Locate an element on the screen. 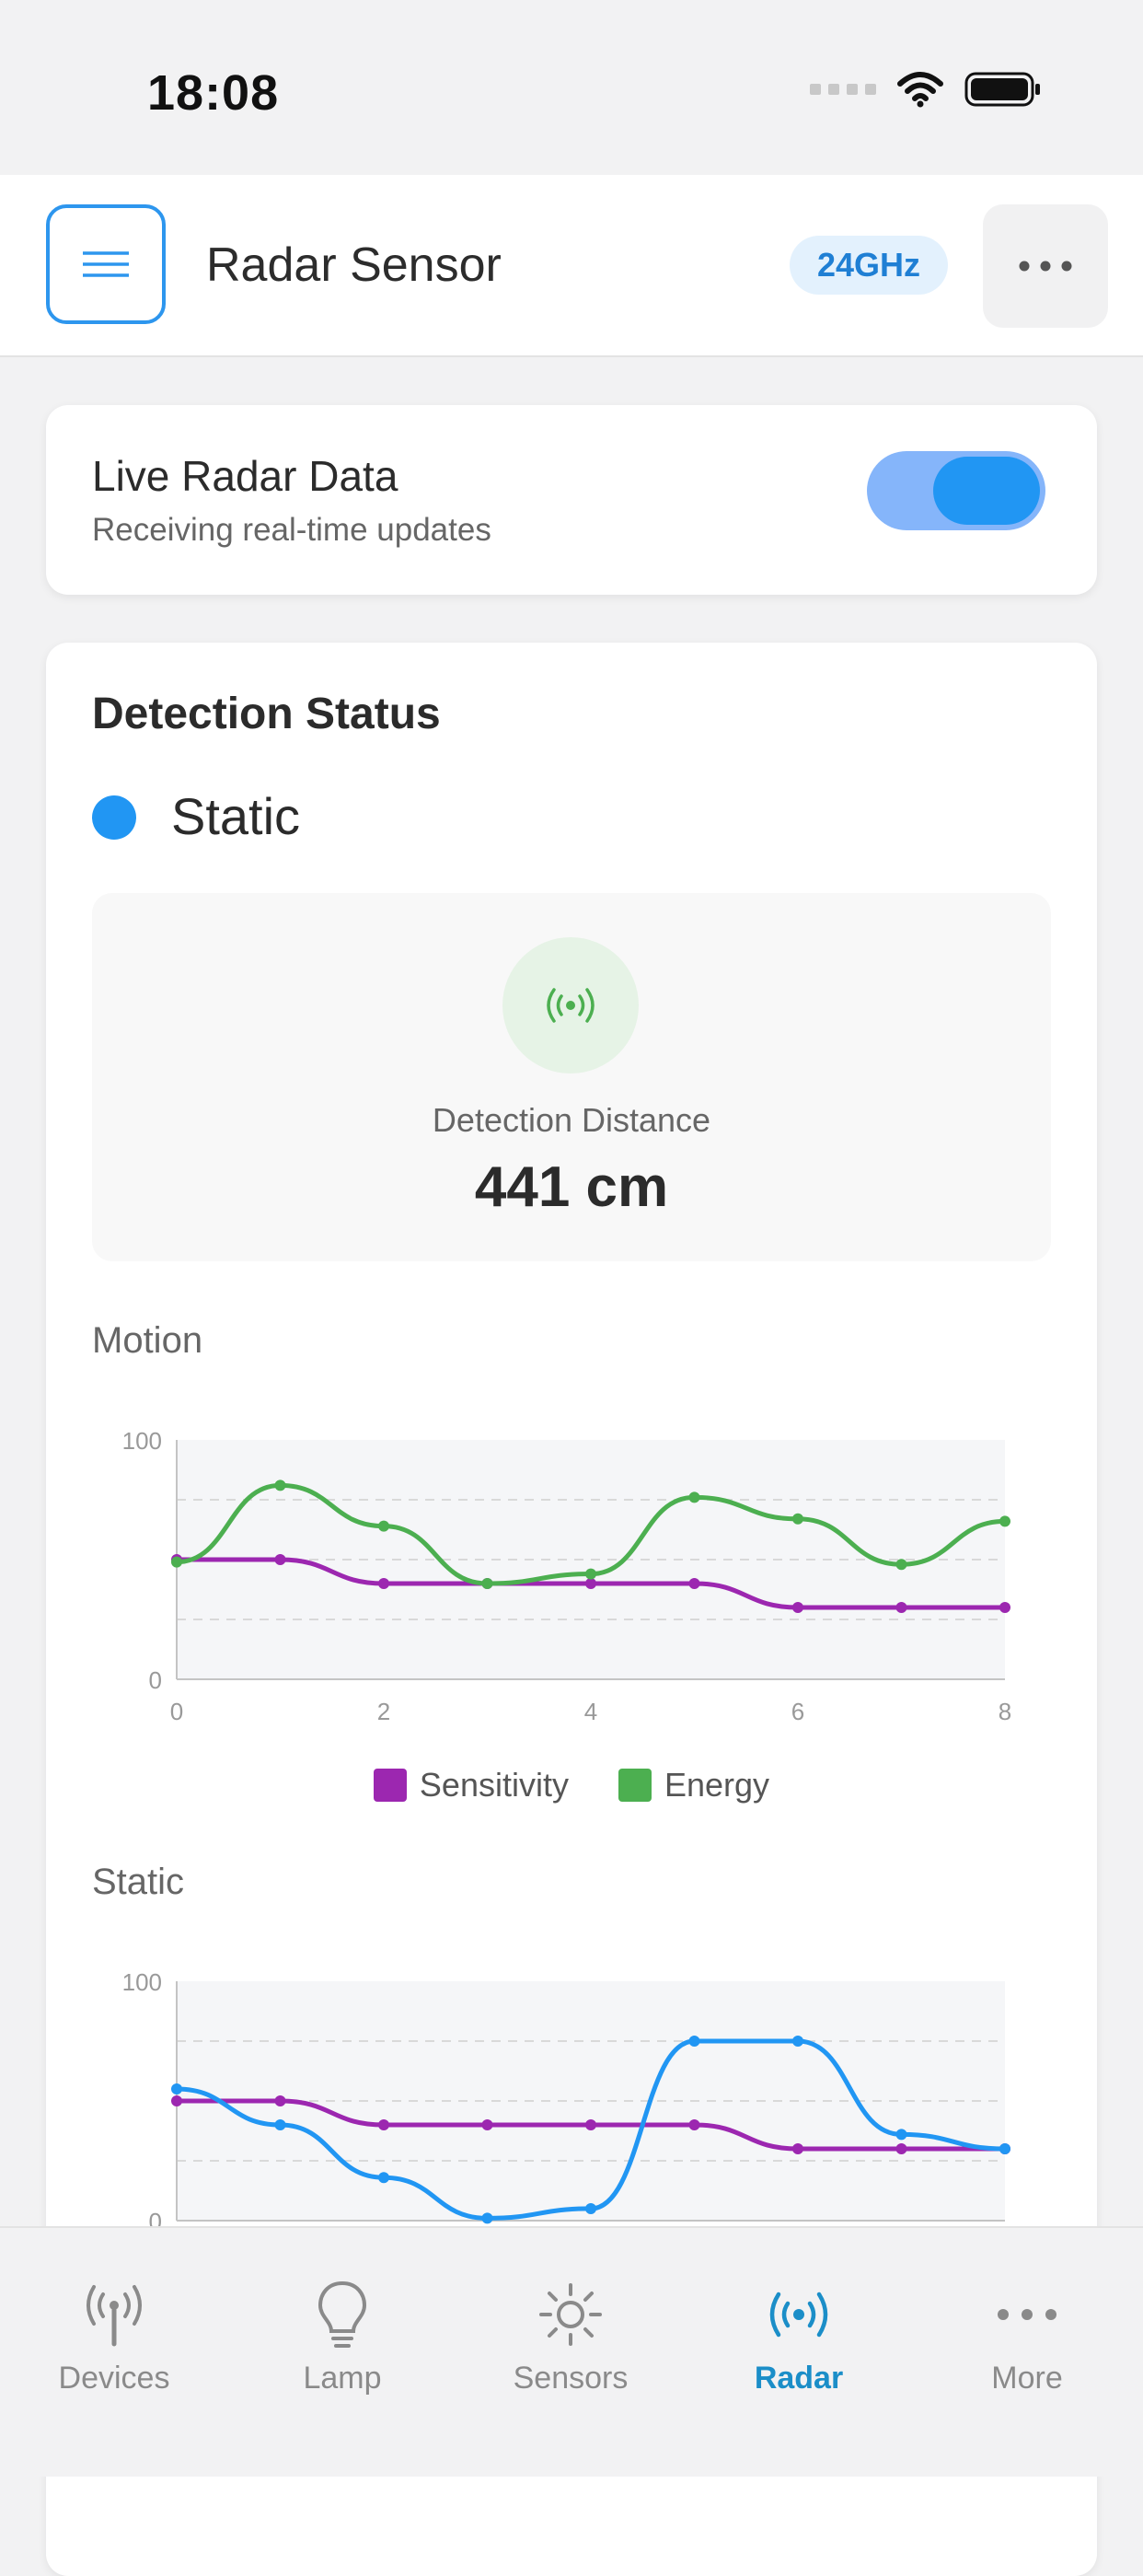  detection-status-title: Detection Status is located at coordinates (267, 714).